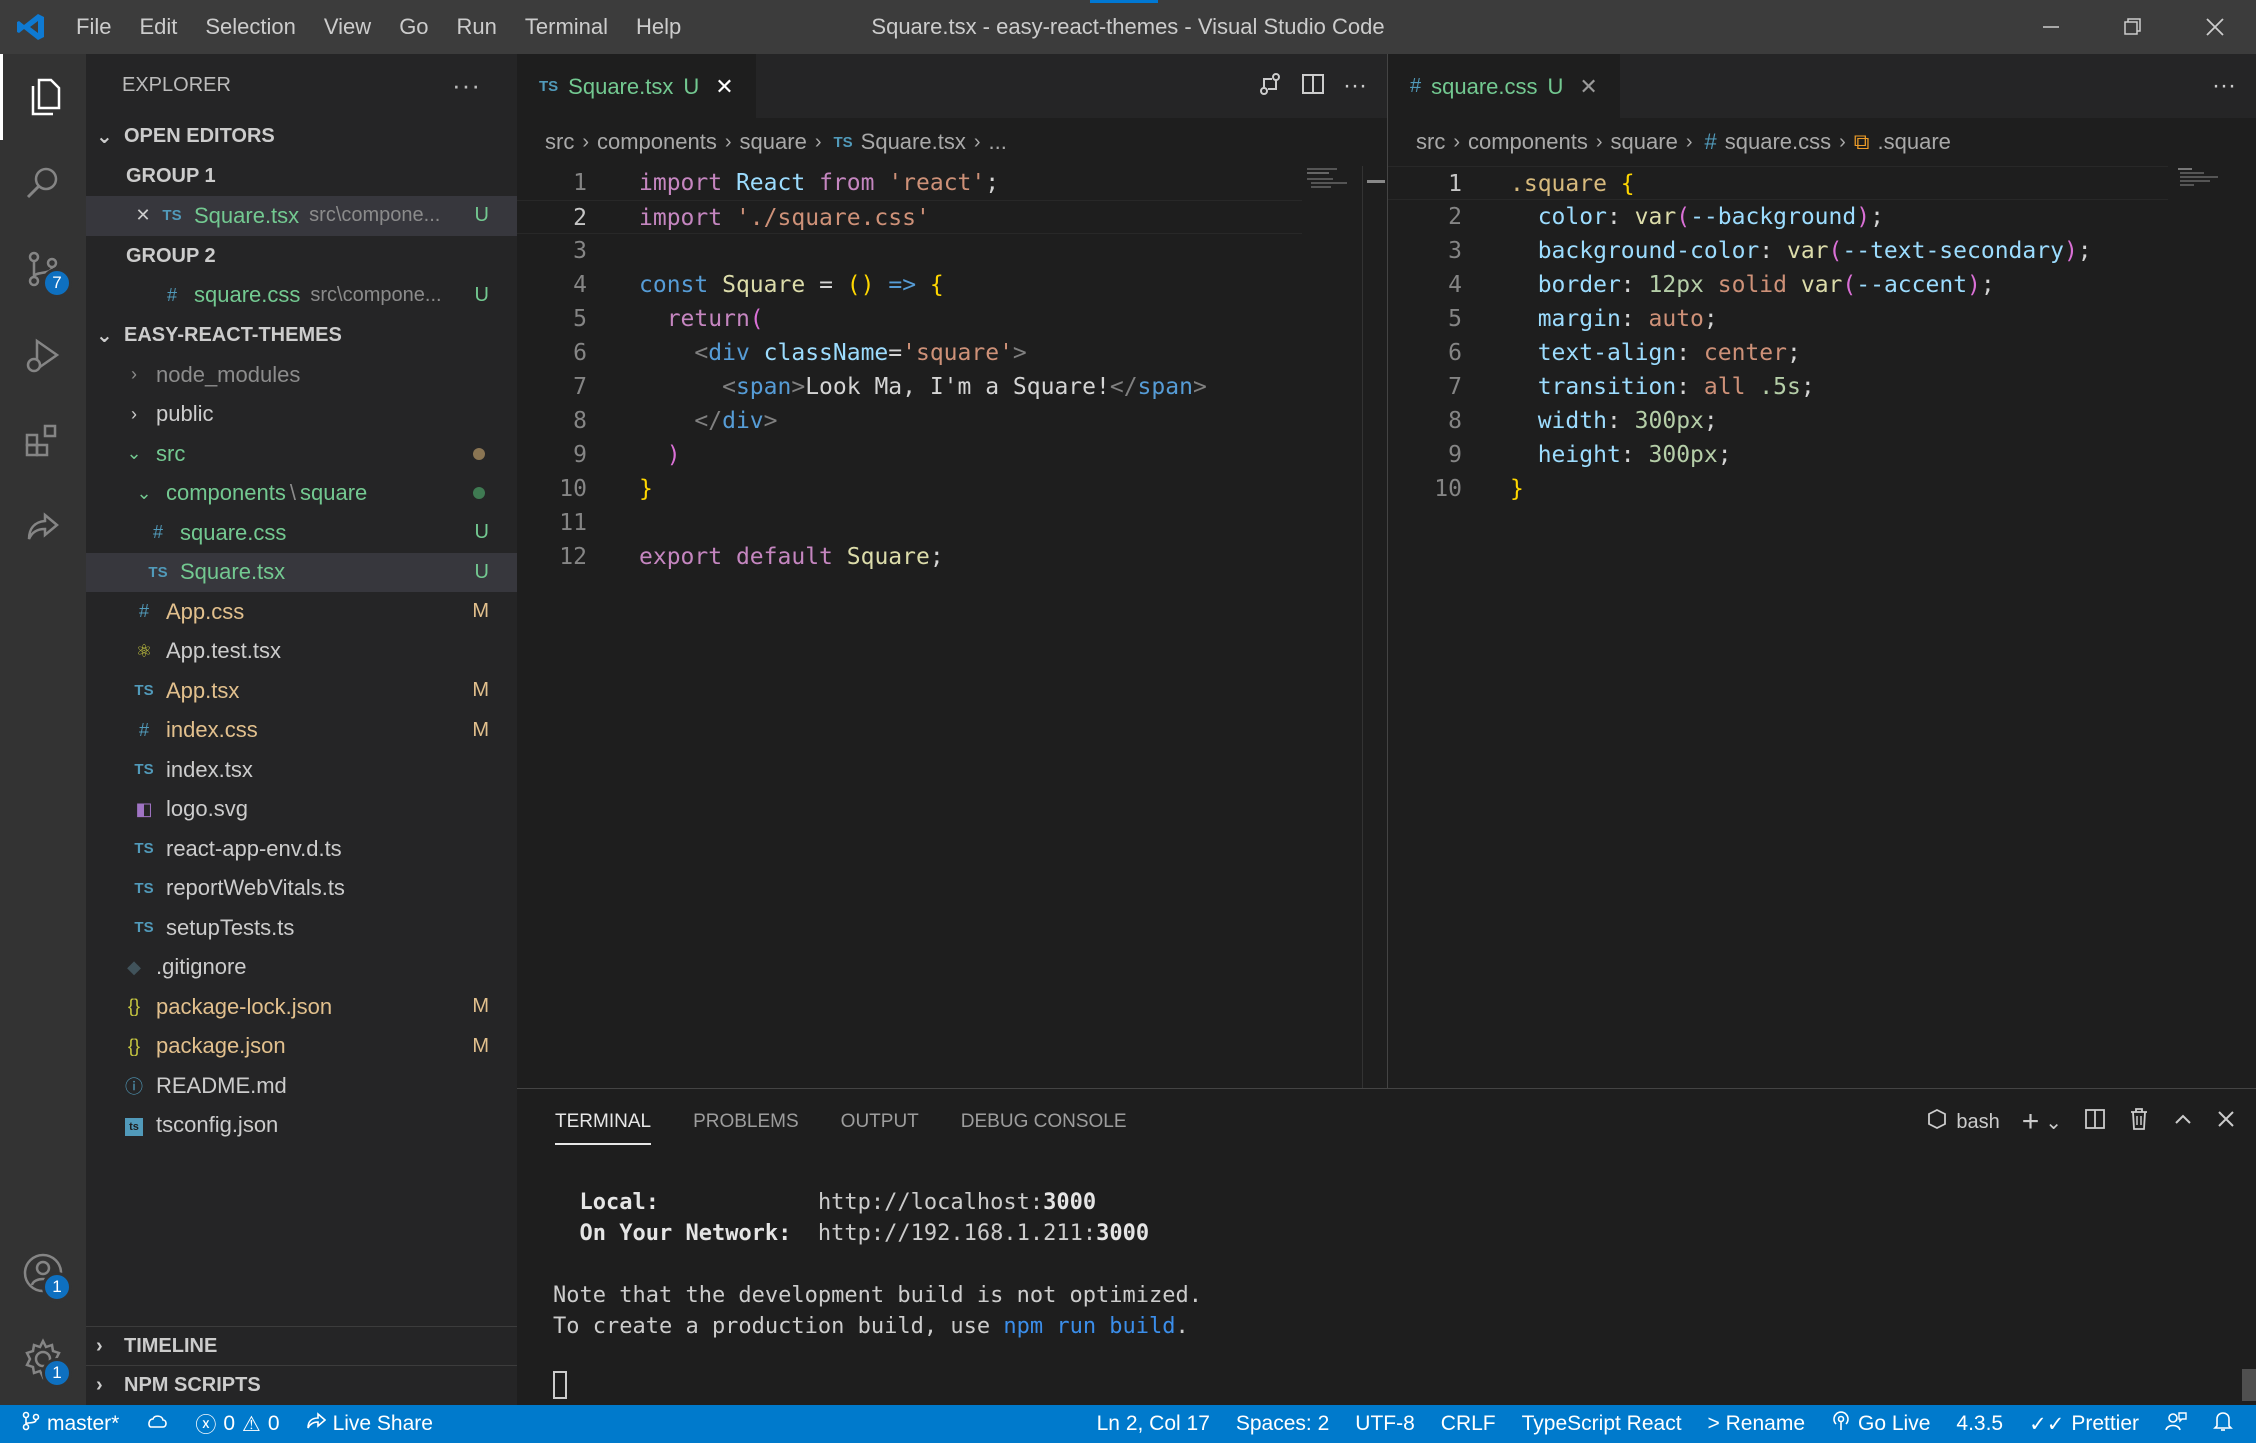 This screenshot has height=1443, width=2256. Describe the element at coordinates (301, 770) in the screenshot. I see `tree-item-index-tsx: TS index.tsx` at that location.